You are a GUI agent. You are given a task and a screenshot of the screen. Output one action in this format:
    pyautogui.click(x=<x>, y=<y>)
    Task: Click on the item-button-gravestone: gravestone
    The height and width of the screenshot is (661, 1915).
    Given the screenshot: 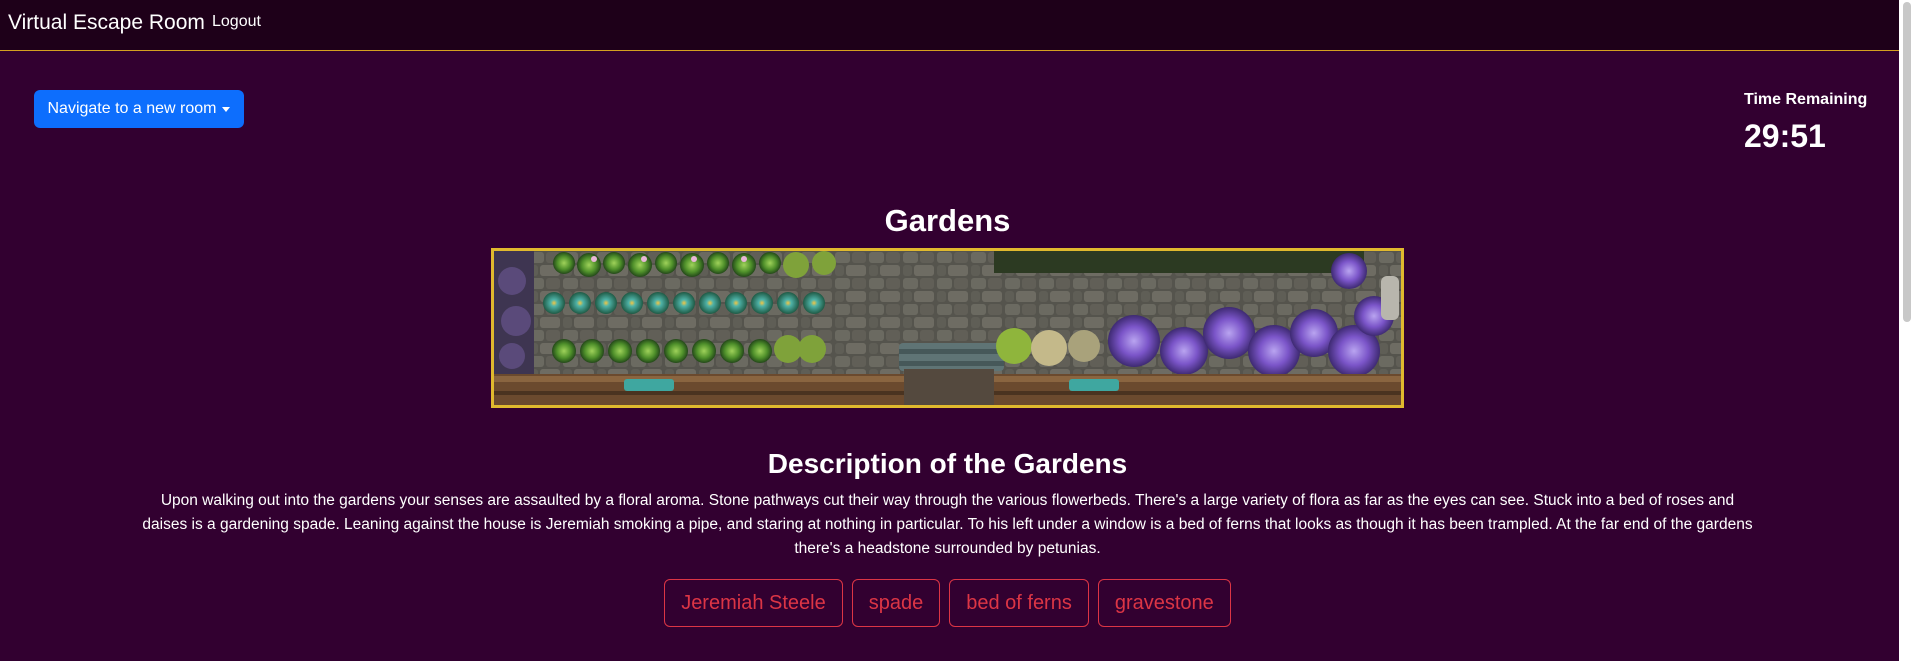 What is the action you would take?
    pyautogui.click(x=1164, y=603)
    